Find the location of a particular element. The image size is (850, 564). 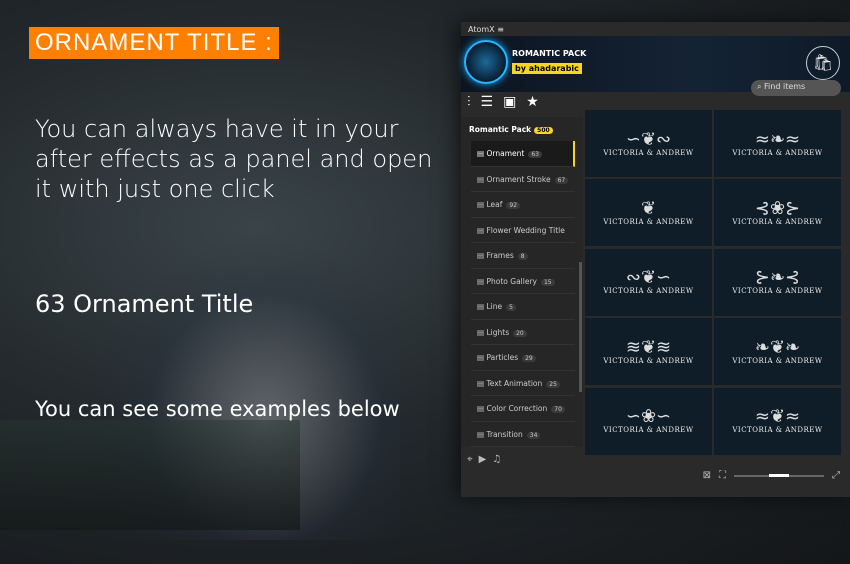

sidebar-item-label: Color Correction is located at coordinates (517, 408).